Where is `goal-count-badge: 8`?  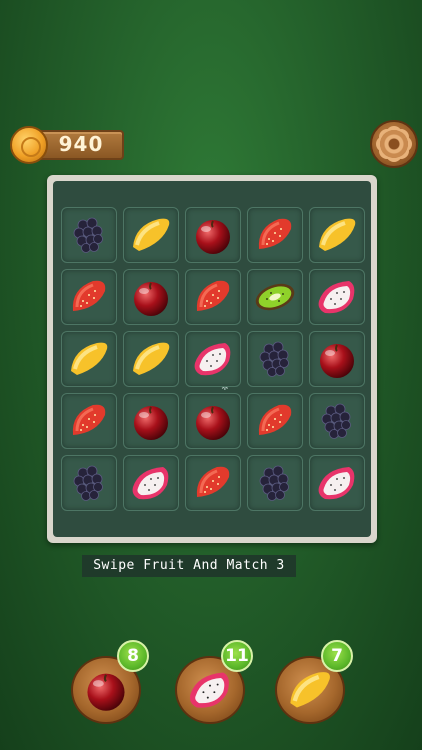 goal-count-badge: 8 is located at coordinates (133, 656).